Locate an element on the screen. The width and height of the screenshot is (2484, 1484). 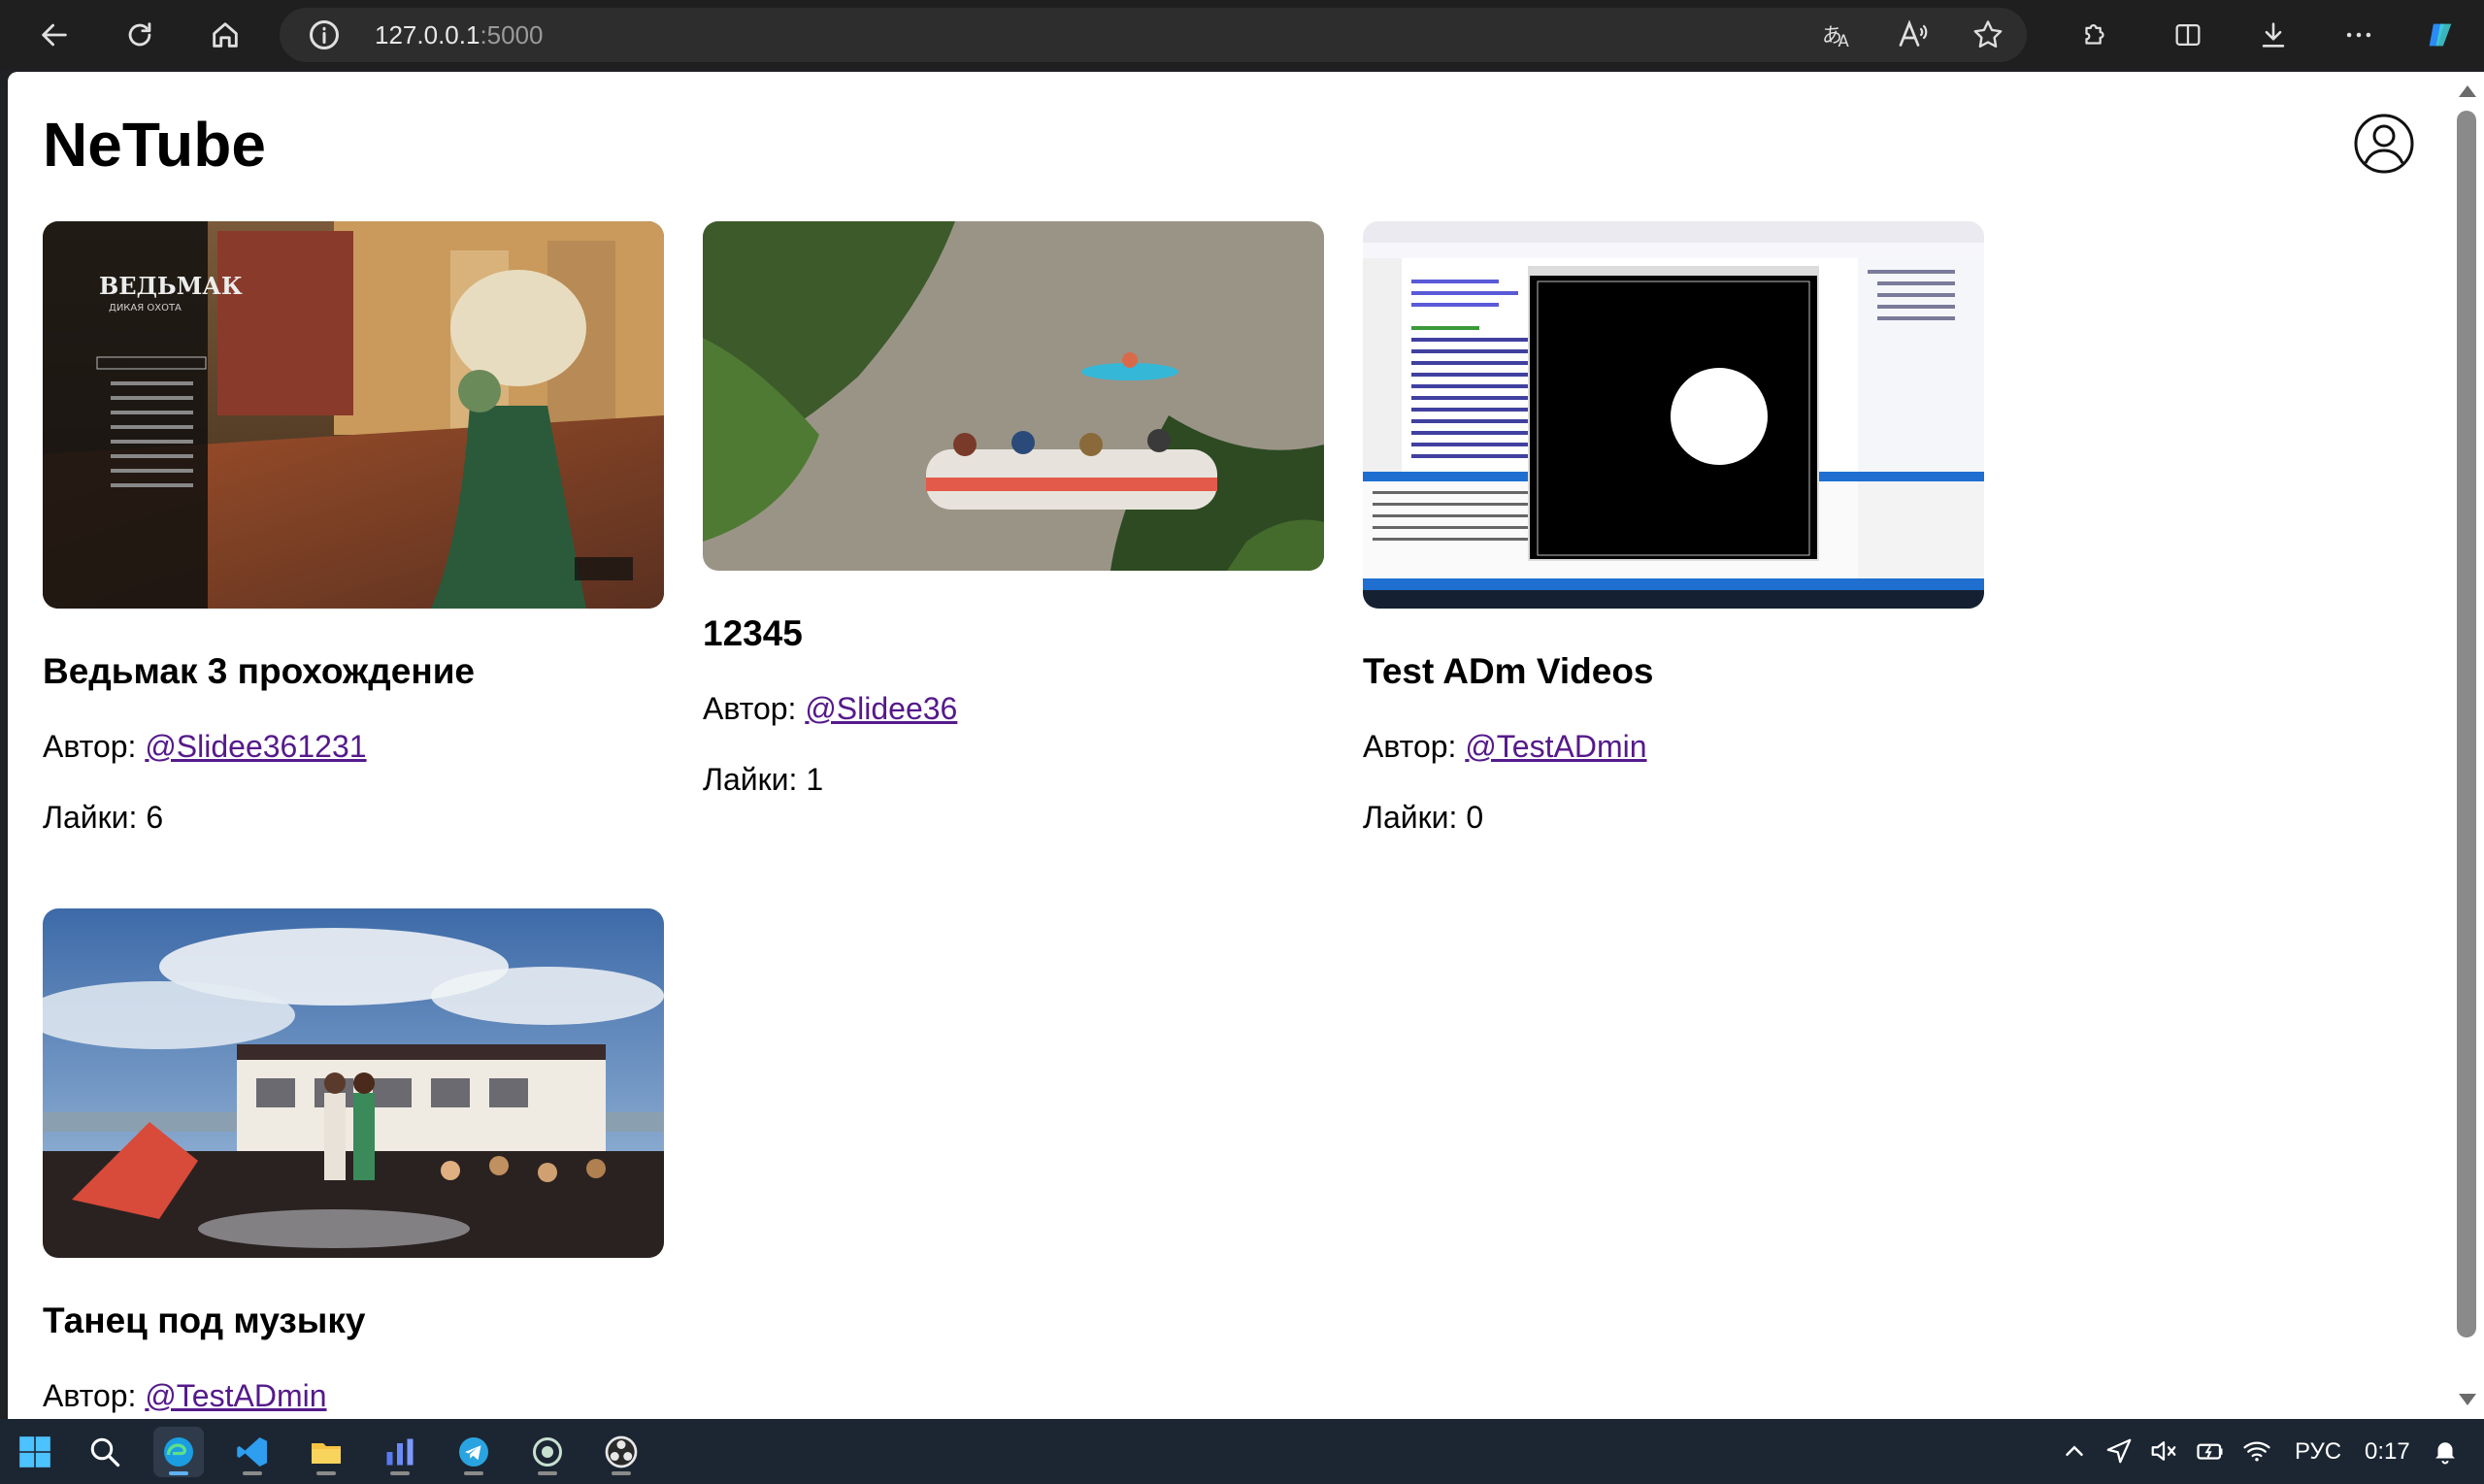
speaker-muted-icon is located at coordinates (2163, 1451).